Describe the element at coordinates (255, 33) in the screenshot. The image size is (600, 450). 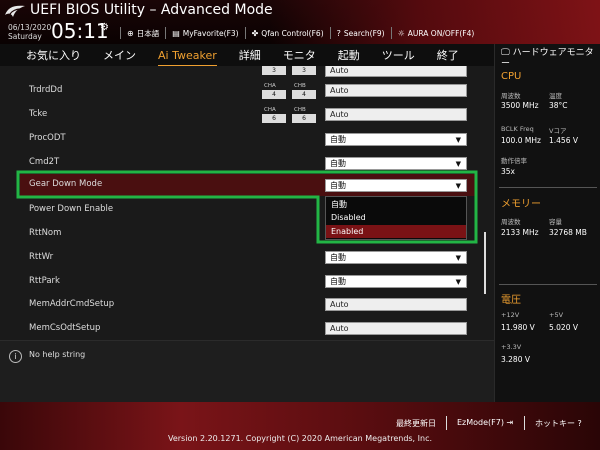
I see `fan-icon: ✤` at that location.